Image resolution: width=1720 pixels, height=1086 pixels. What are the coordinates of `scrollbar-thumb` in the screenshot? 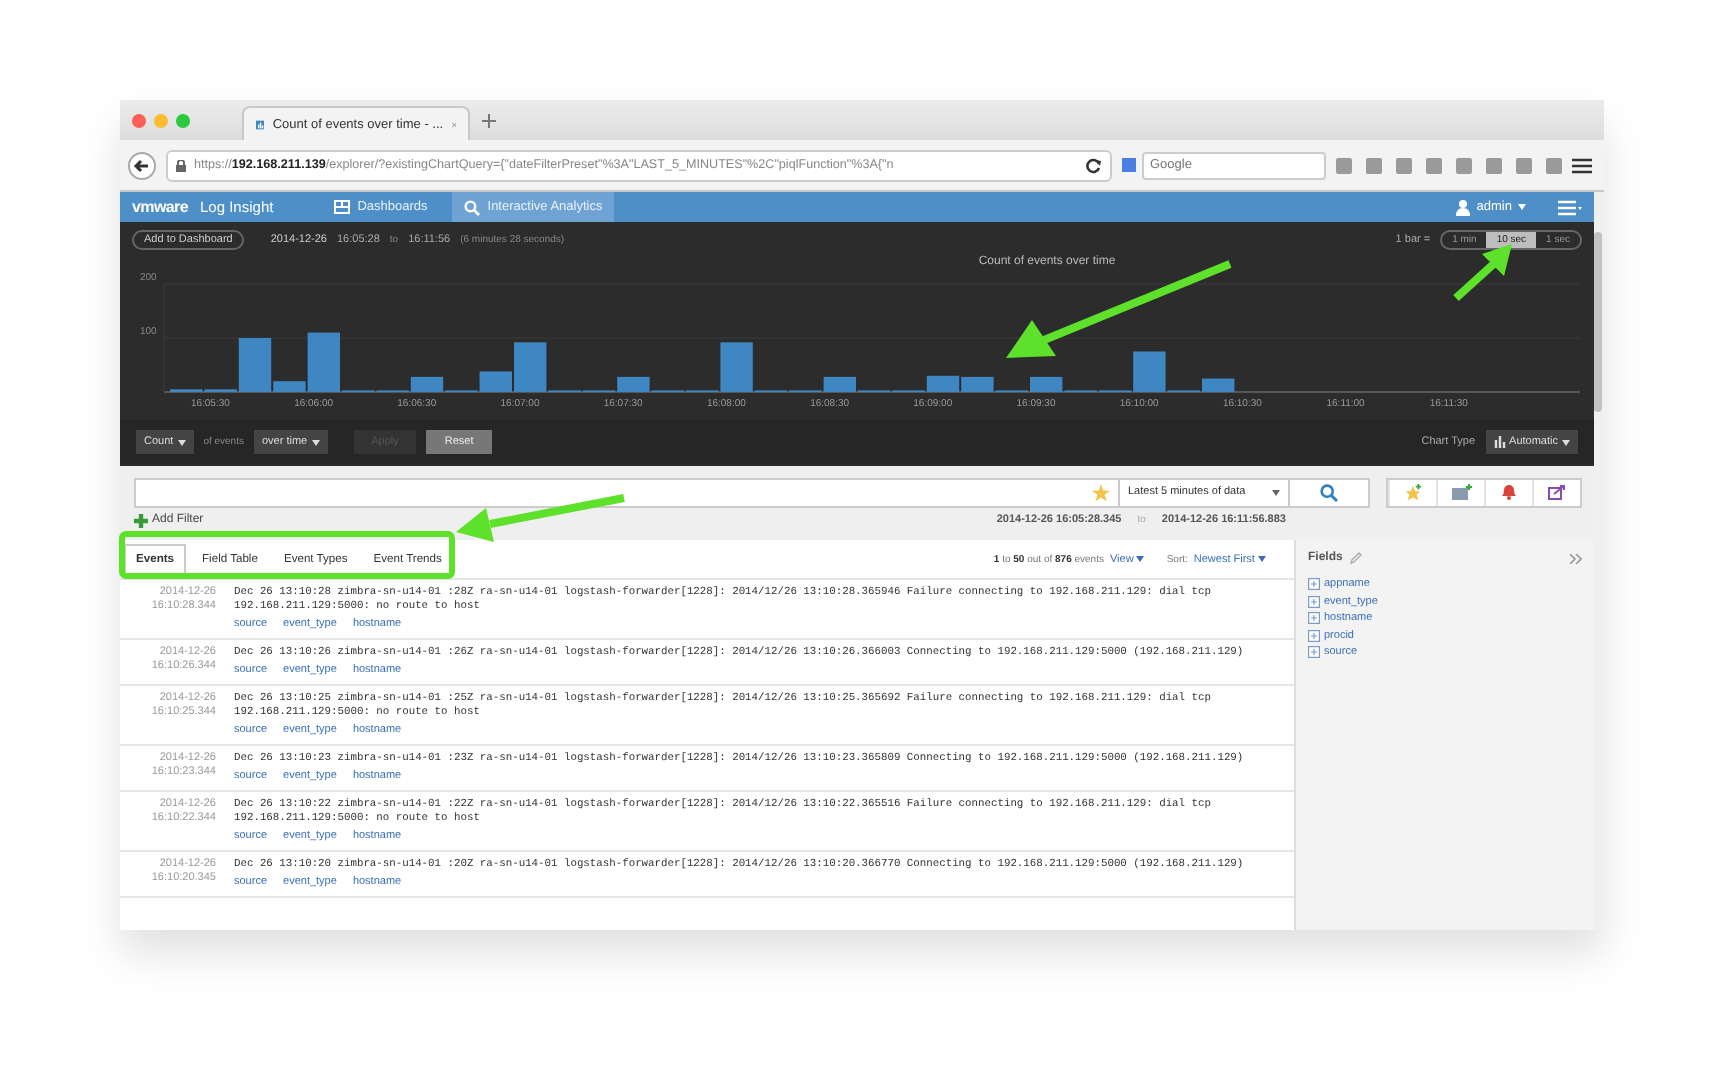 It's located at (1598, 322).